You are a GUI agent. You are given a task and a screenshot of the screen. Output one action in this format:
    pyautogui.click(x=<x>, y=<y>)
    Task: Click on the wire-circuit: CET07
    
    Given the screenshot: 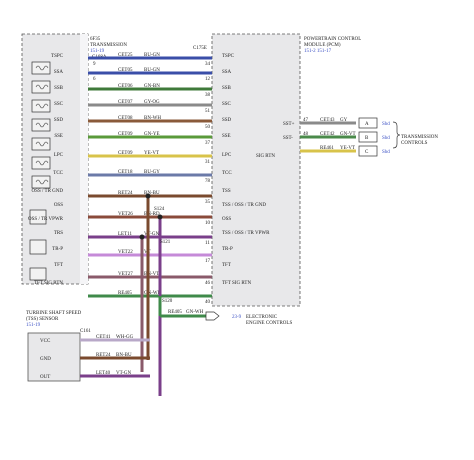 What is the action you would take?
    pyautogui.click(x=125, y=102)
    